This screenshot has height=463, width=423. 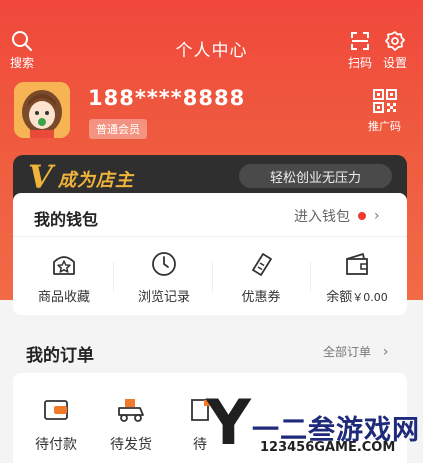 I want to click on all-orders-label: 全部订单, so click(x=347, y=352).